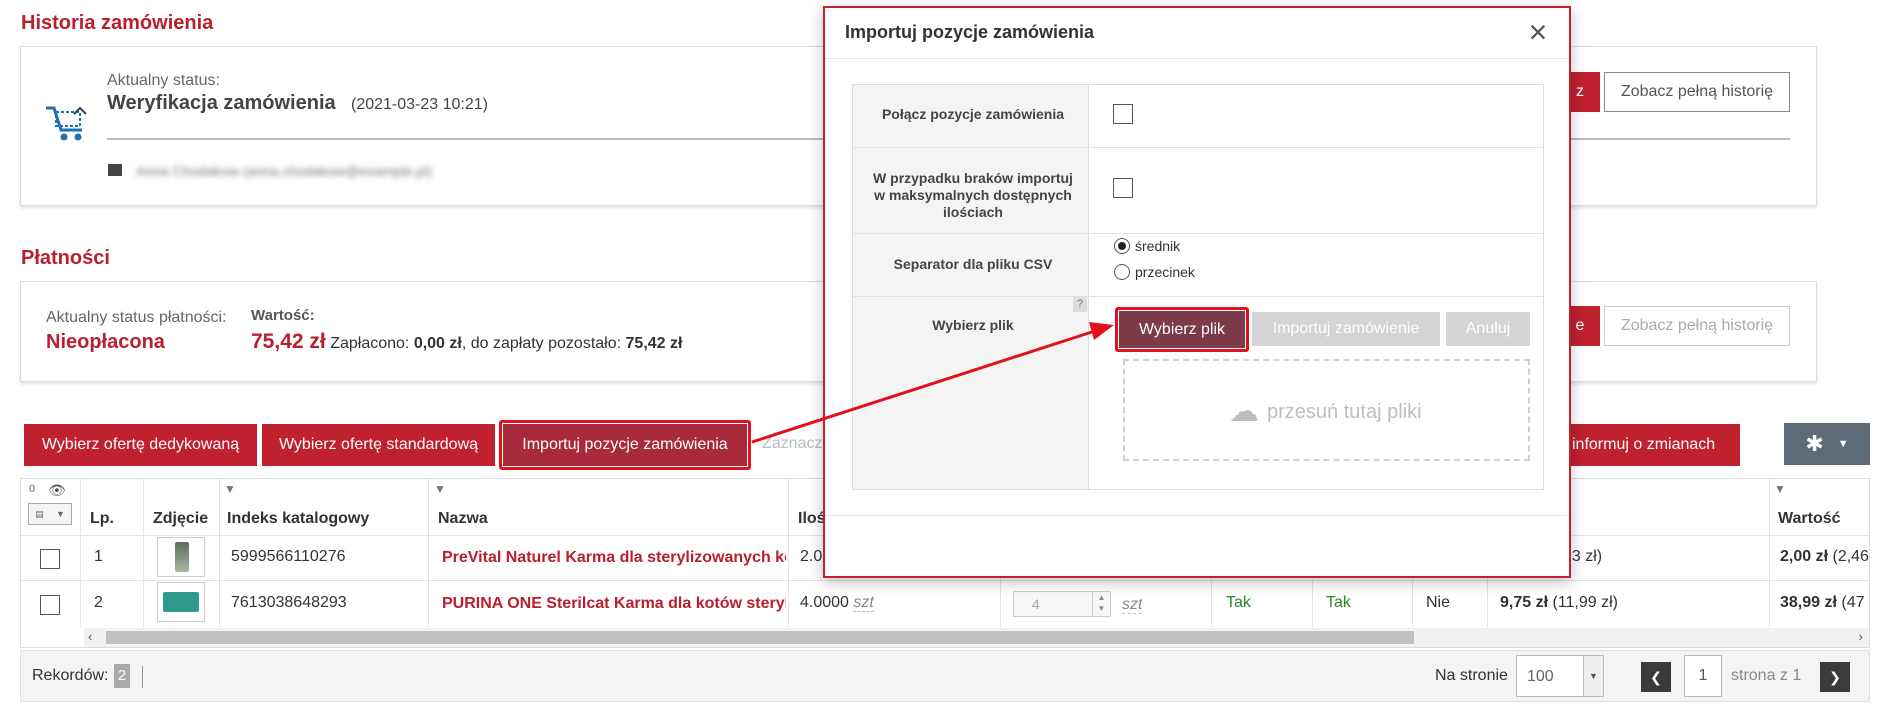  Describe the element at coordinates (1650, 445) in the screenshot. I see `inform-changes-button: informuj o zmianach` at that location.